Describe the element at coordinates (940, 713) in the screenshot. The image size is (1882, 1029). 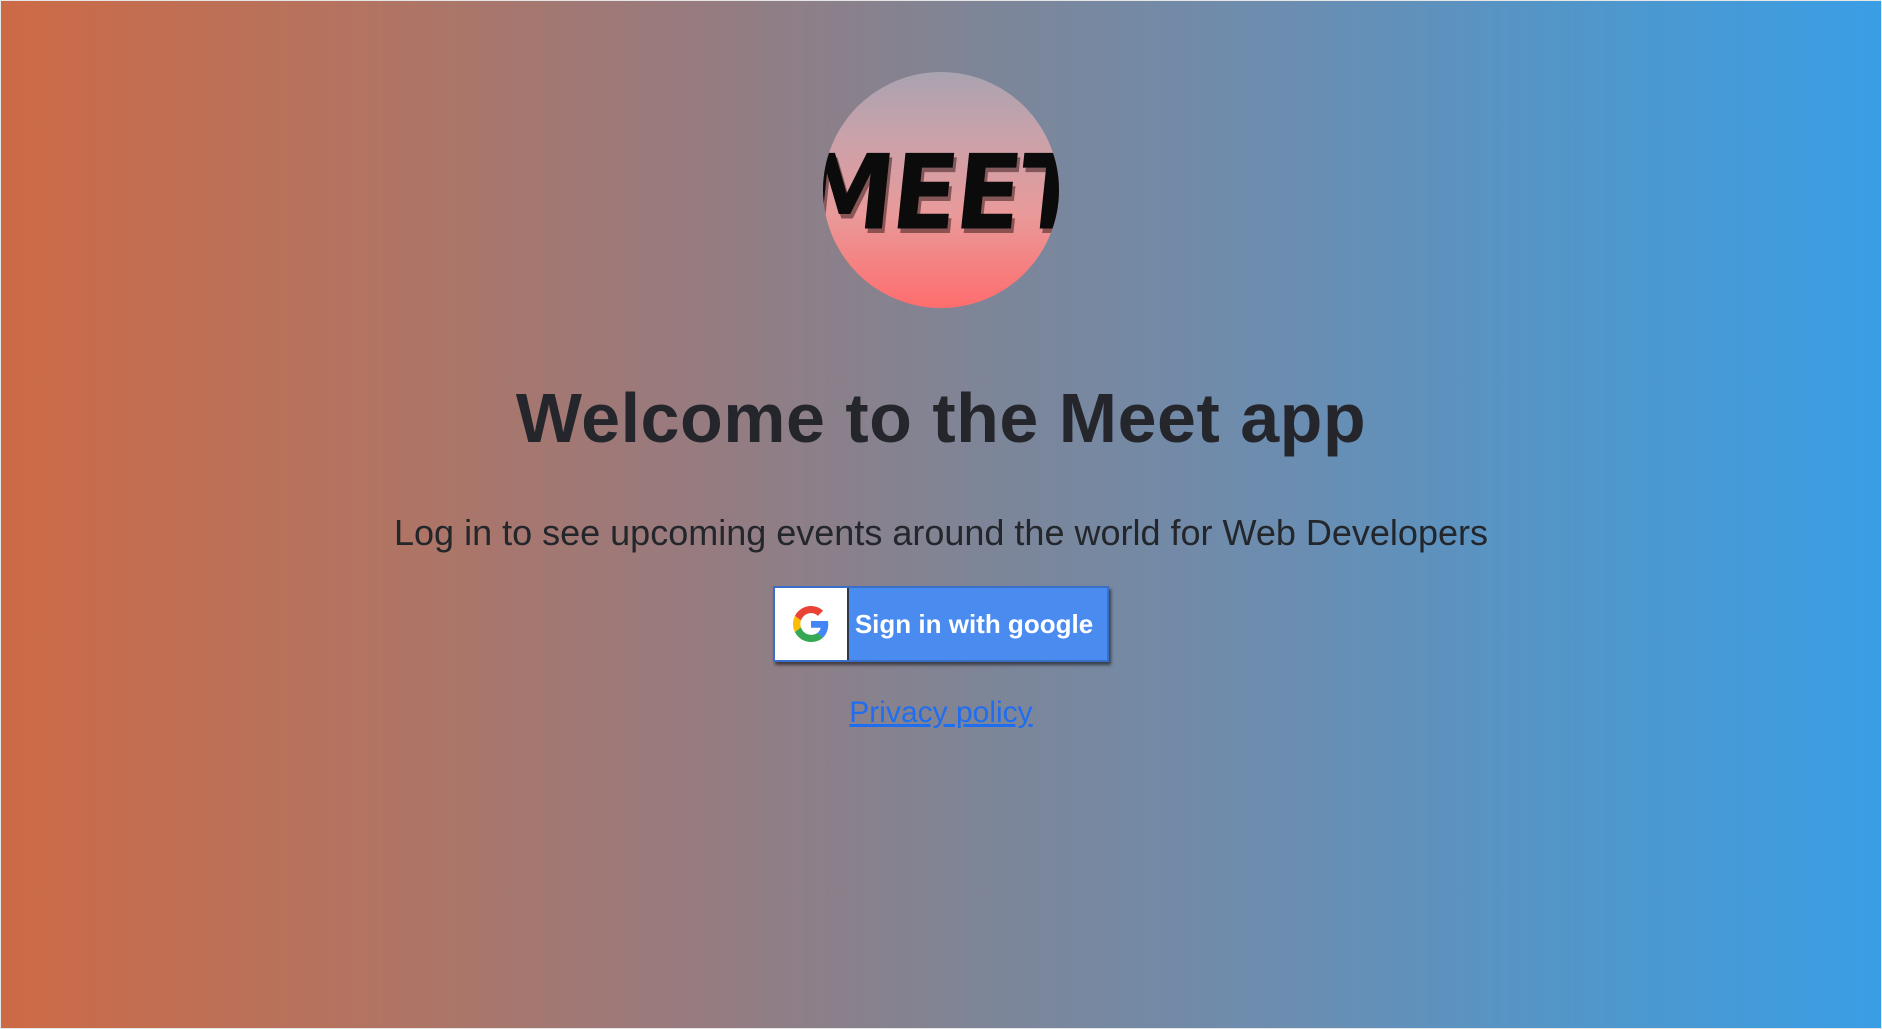
I see `privacy-policy-link: Privacy policy` at that location.